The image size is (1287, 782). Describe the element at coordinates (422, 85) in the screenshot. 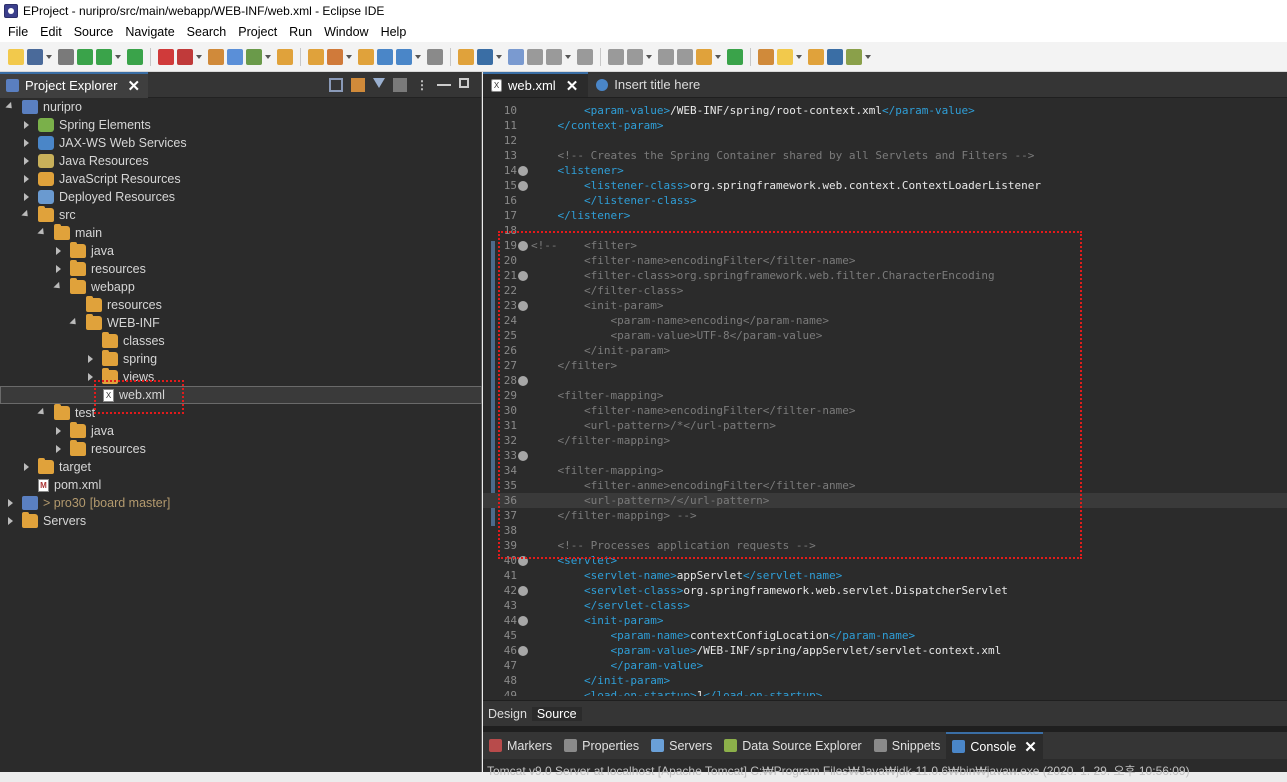

I see `view-menu-icon: ⋮` at that location.